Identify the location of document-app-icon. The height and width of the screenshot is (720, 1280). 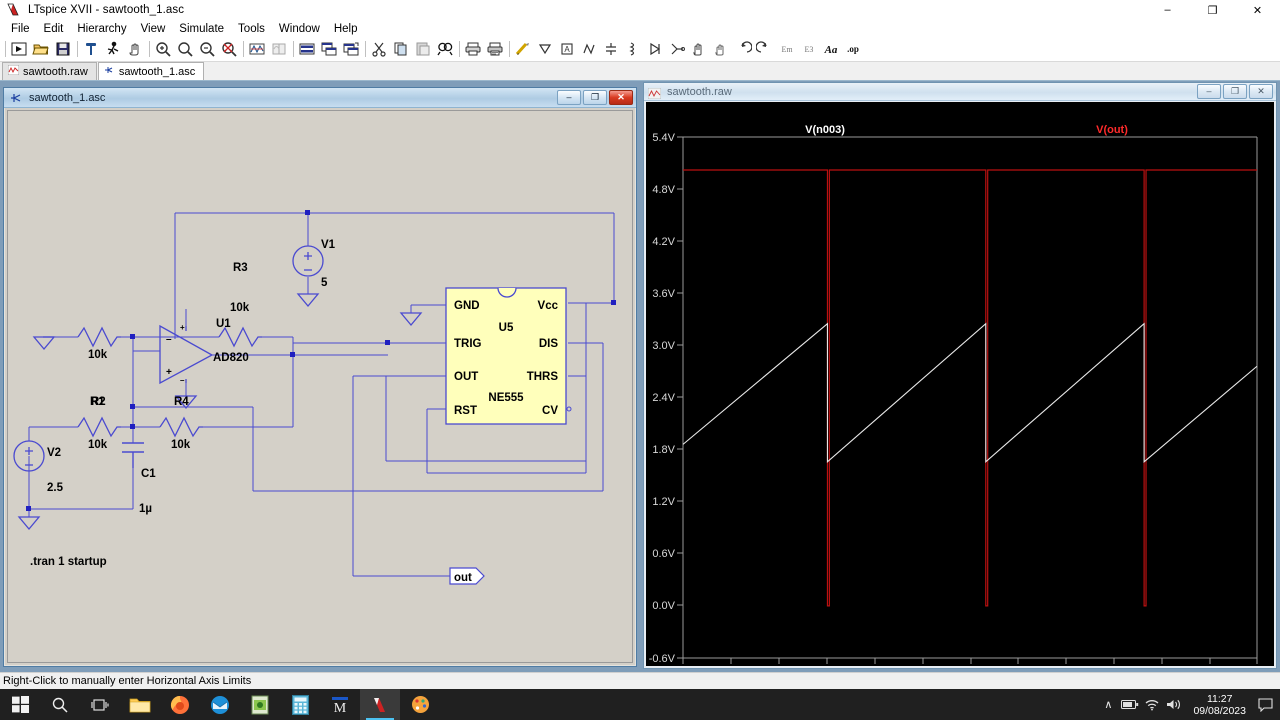
(260, 704).